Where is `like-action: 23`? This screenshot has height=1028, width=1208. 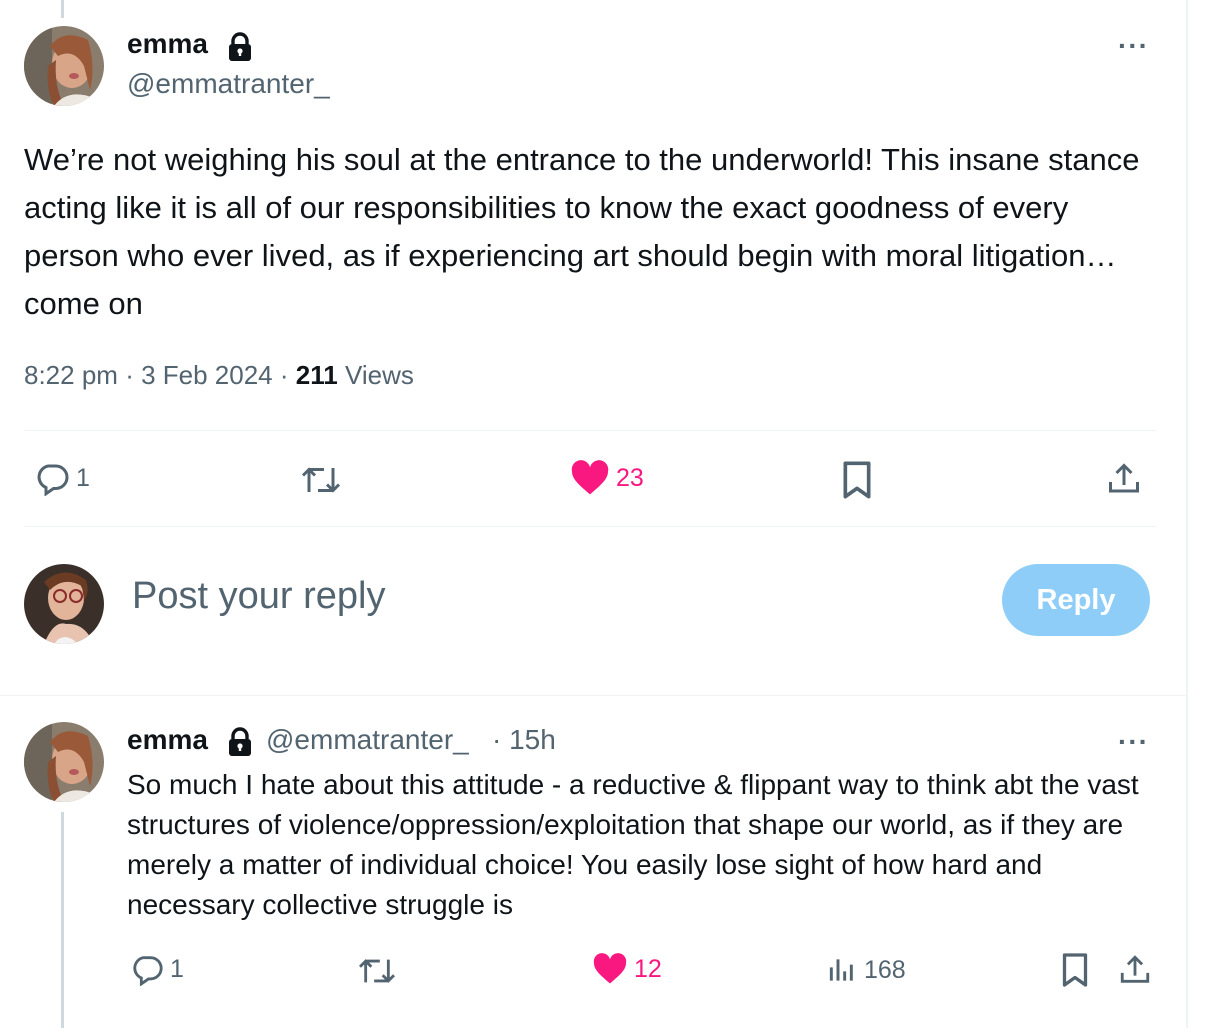 like-action: 23 is located at coordinates (607, 478).